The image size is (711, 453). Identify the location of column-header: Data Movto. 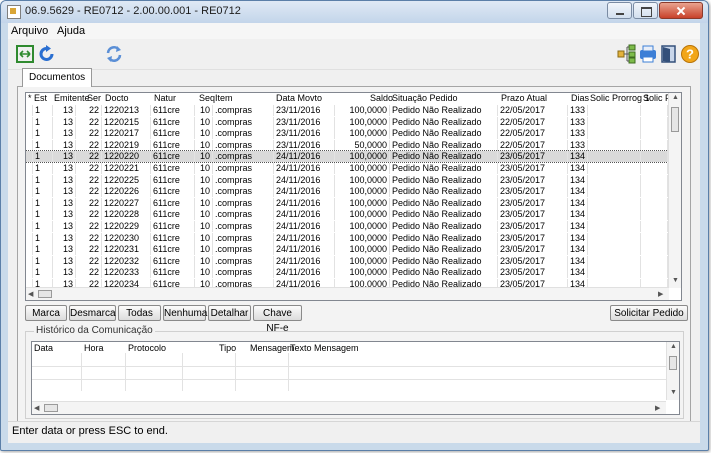
(299, 98).